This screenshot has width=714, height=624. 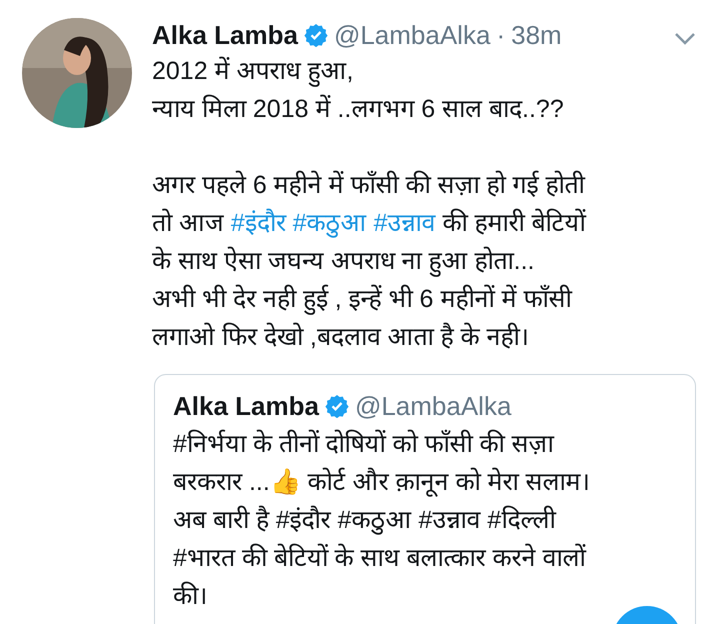 What do you see at coordinates (405, 223) in the screenshot?
I see `hashtag-link: #उन्नाव` at bounding box center [405, 223].